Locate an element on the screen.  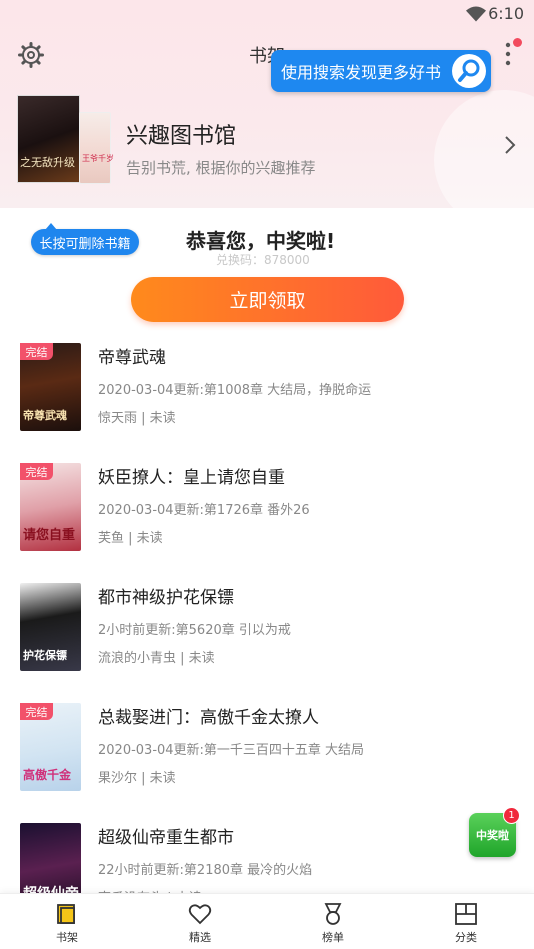
book-update: 2小时前更新:第5620章 引以为戒 is located at coordinates (194, 630).